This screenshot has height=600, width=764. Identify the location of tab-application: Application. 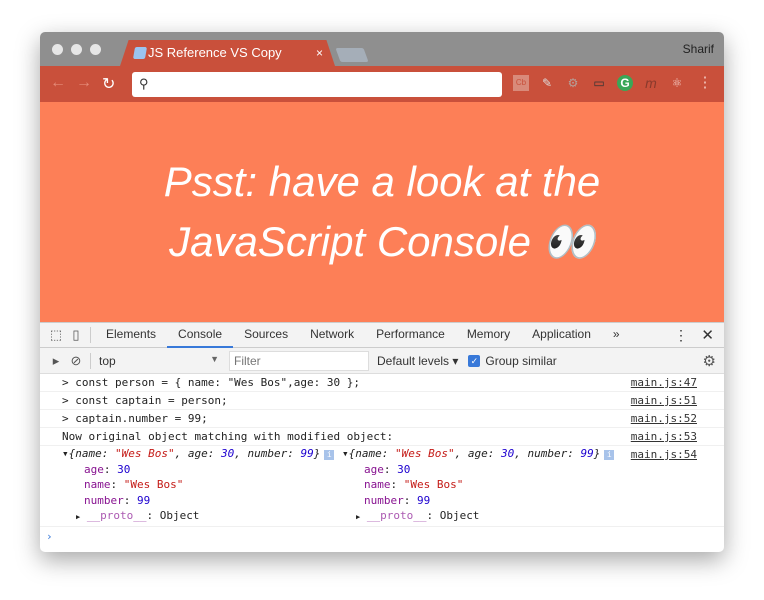
(561, 335).